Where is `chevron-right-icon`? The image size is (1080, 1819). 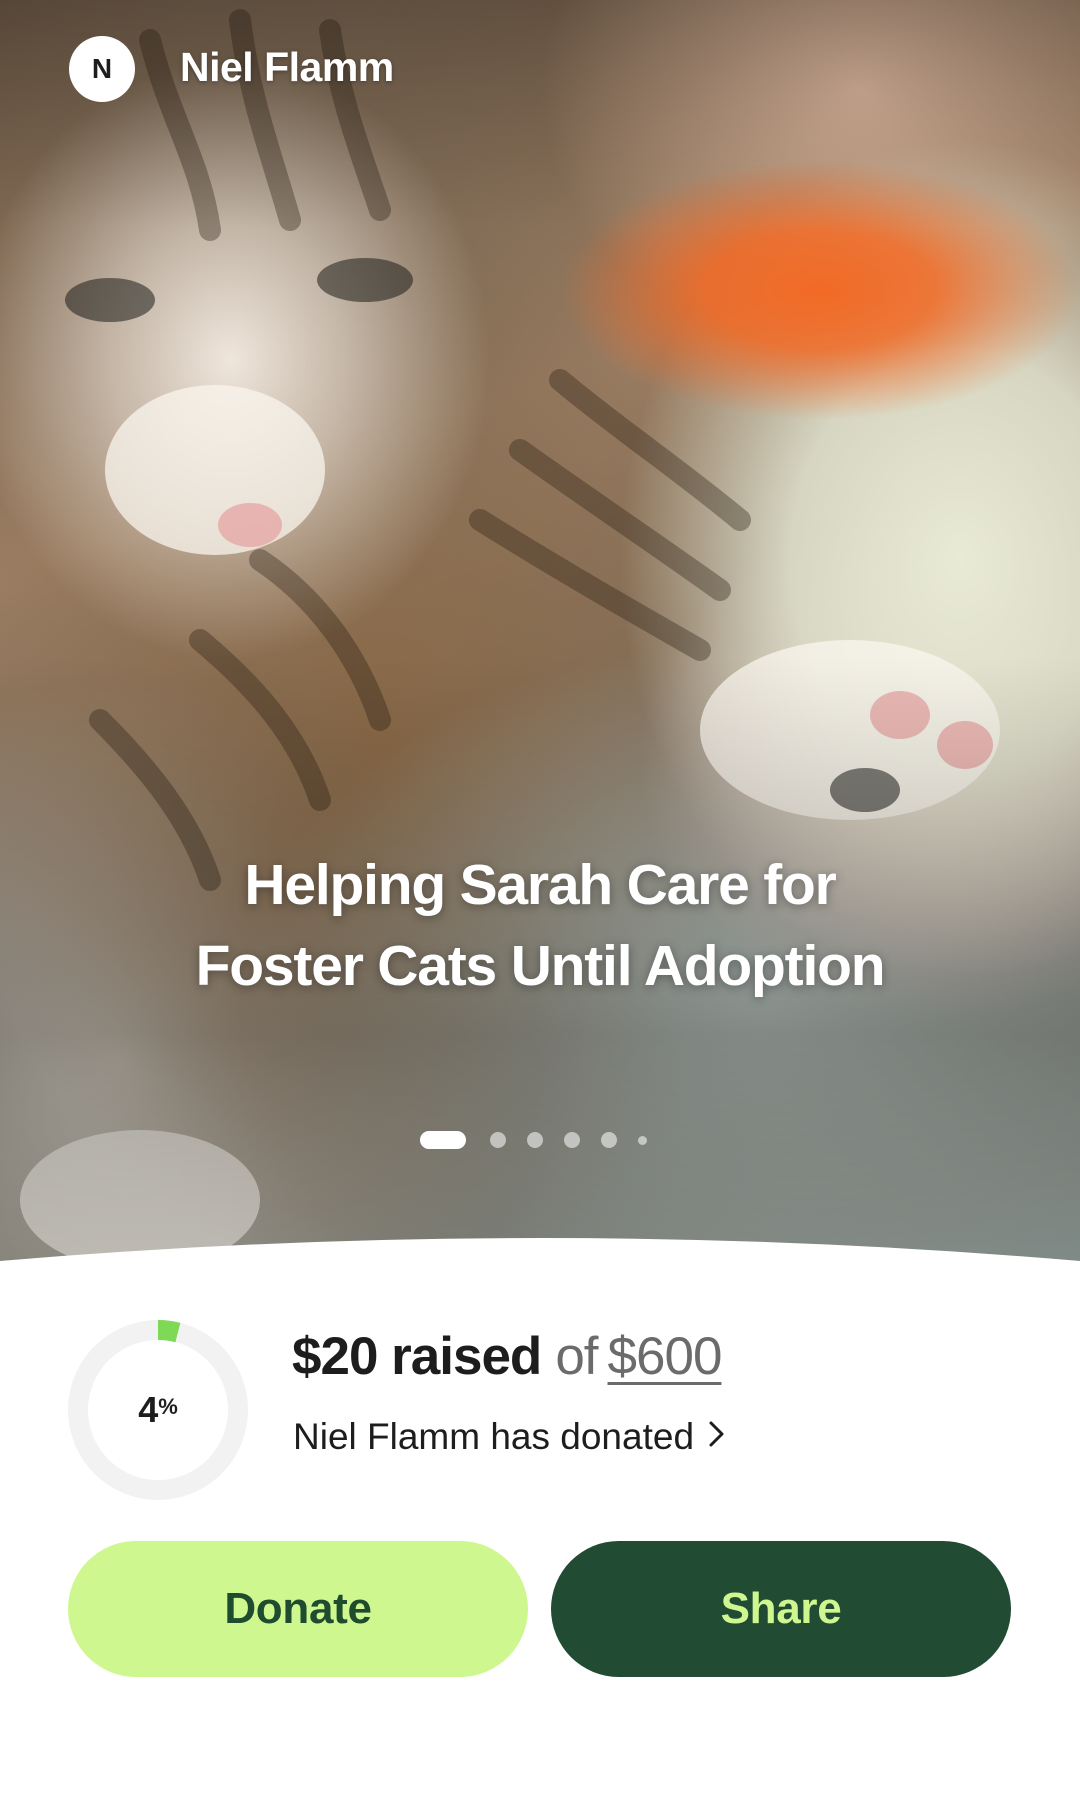
chevron-right-icon is located at coordinates (717, 1437).